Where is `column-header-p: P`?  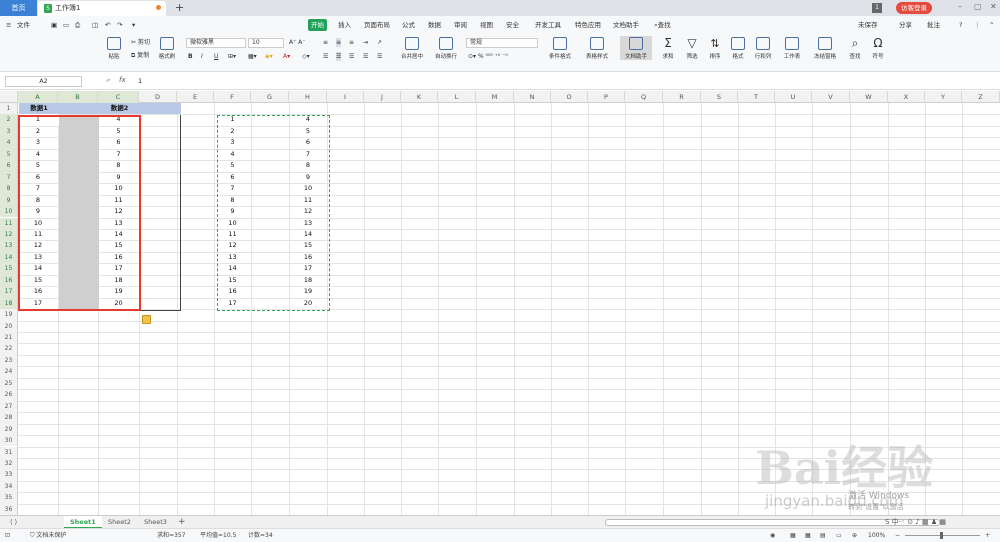
column-header-p: P is located at coordinates (606, 97).